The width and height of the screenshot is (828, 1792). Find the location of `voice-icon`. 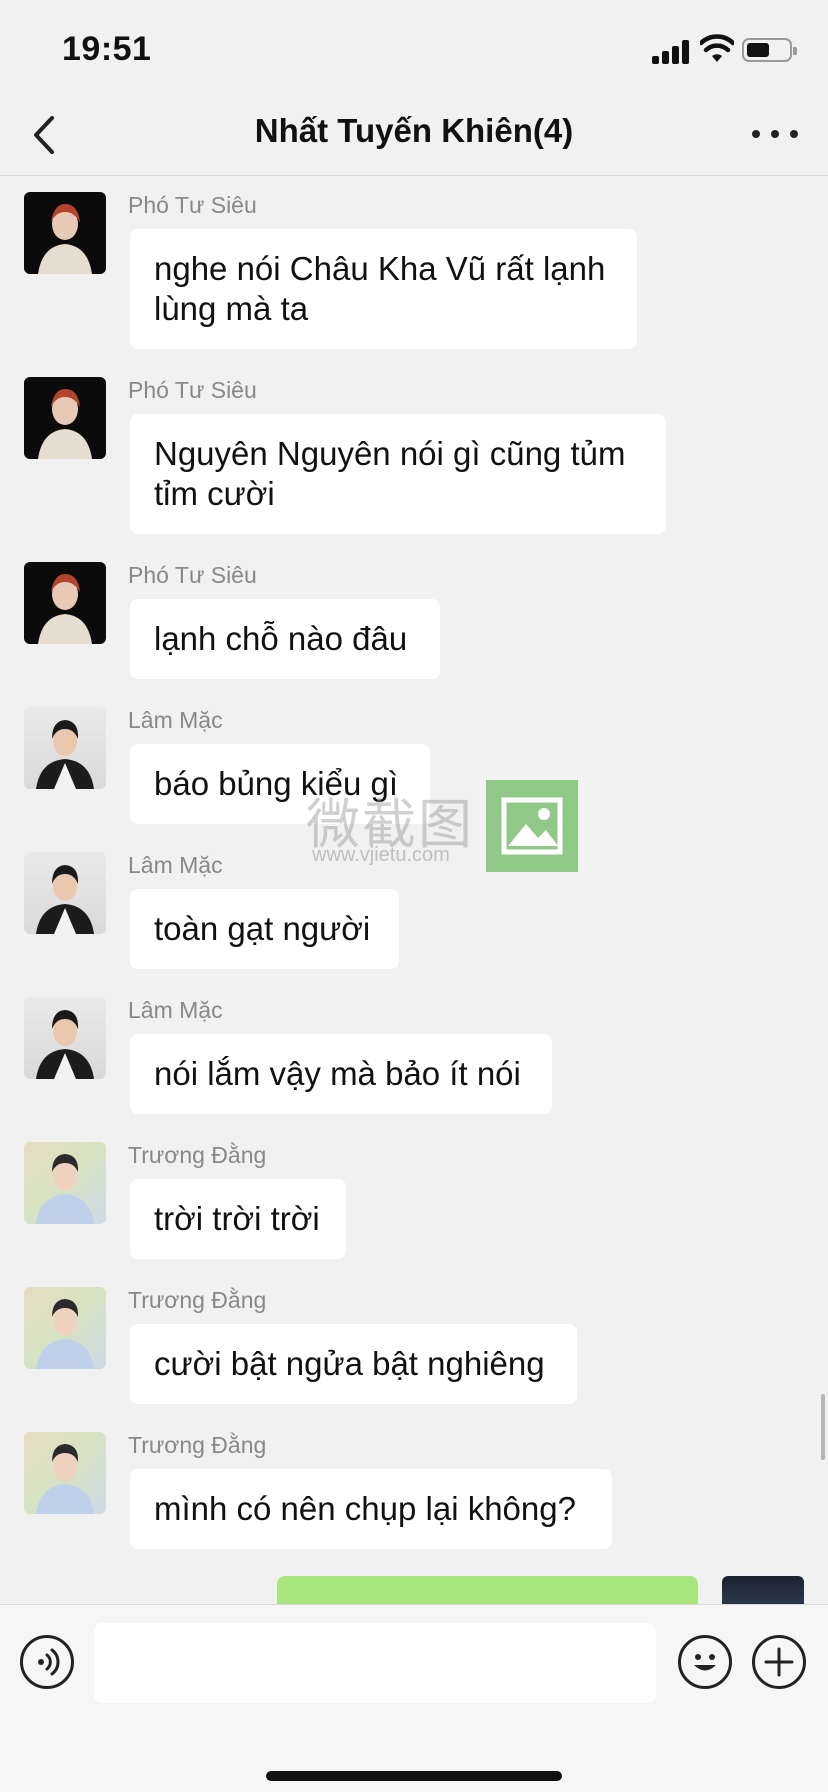

voice-icon is located at coordinates (47, 1662).